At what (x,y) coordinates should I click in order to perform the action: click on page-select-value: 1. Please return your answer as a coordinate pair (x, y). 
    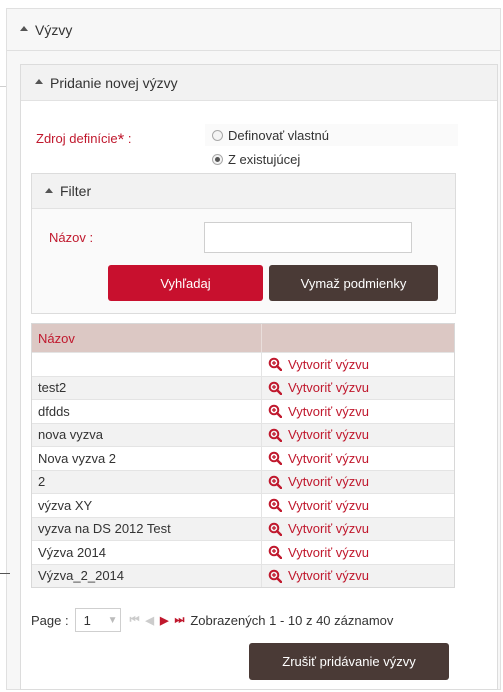
    Looking at the image, I should click on (87, 620).